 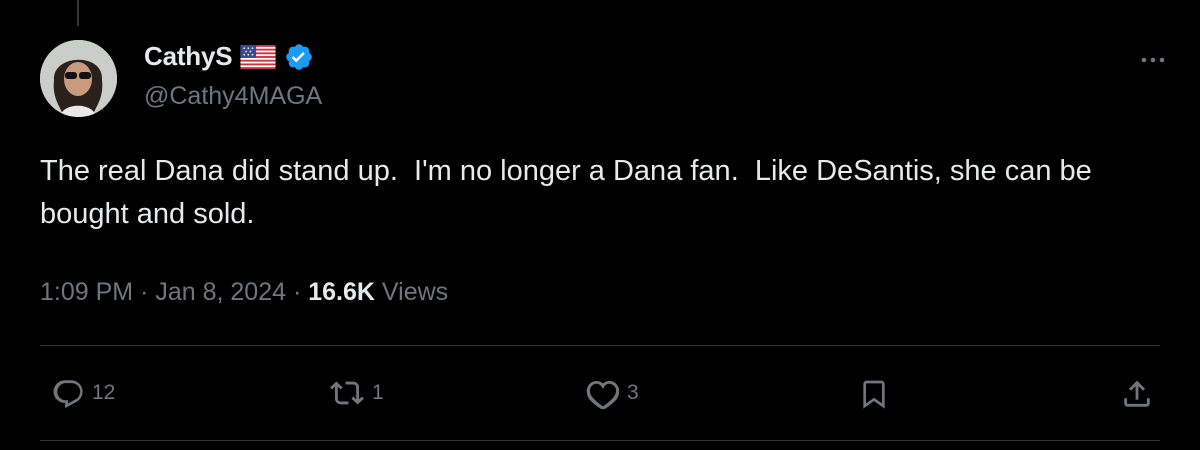 What do you see at coordinates (347, 393) in the screenshot?
I see `repost-icon` at bounding box center [347, 393].